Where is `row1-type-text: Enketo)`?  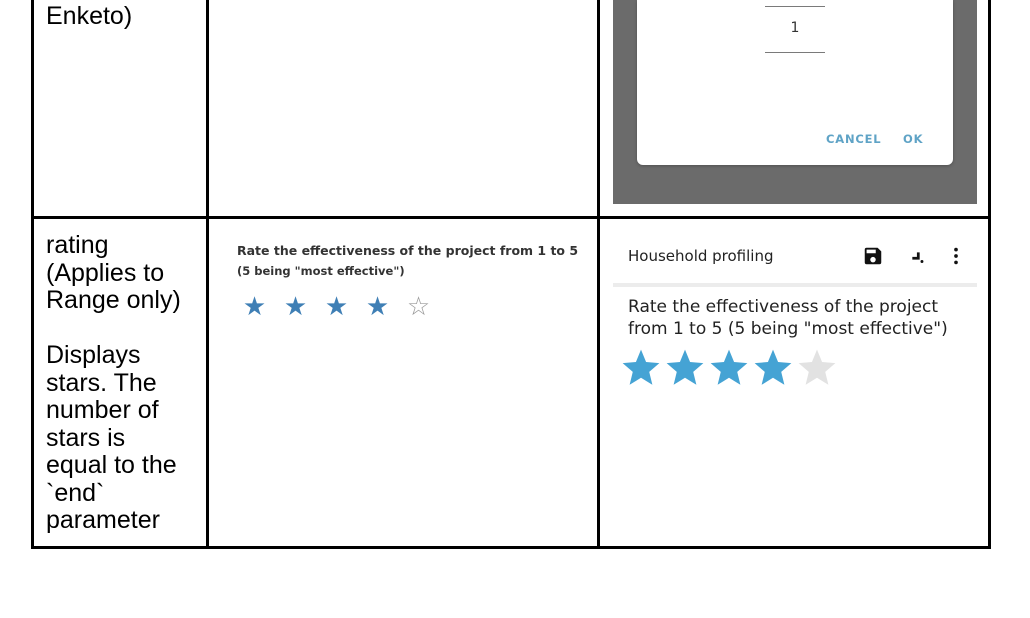
row1-type-text: Enketo) is located at coordinates (89, 16).